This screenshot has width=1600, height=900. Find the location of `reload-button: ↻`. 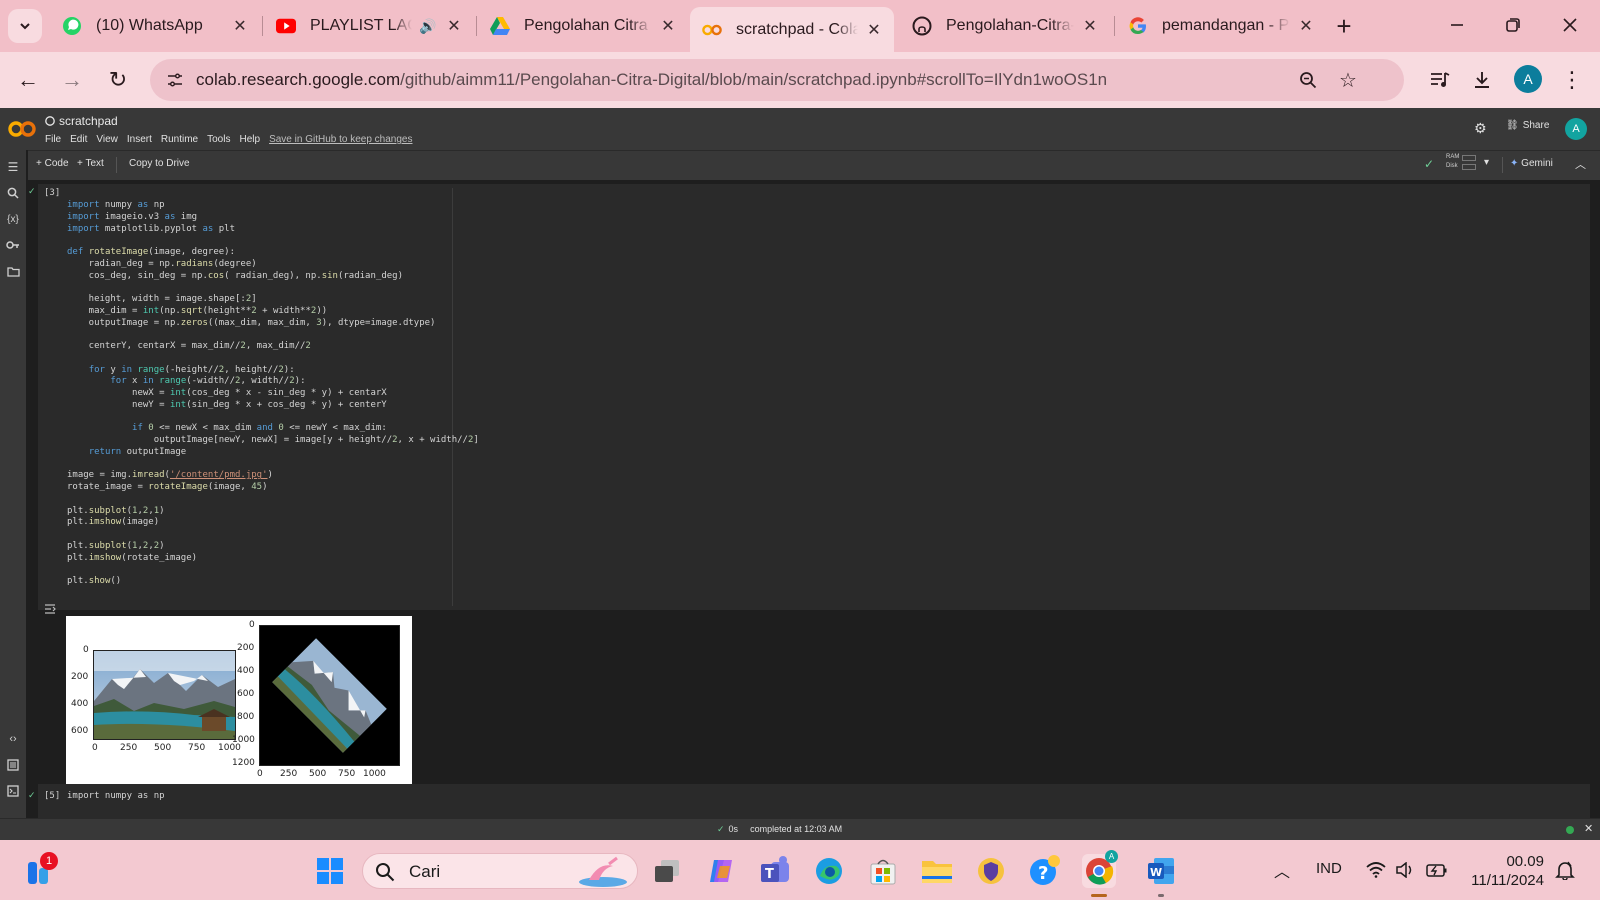

reload-button: ↻ is located at coordinates (118, 80).